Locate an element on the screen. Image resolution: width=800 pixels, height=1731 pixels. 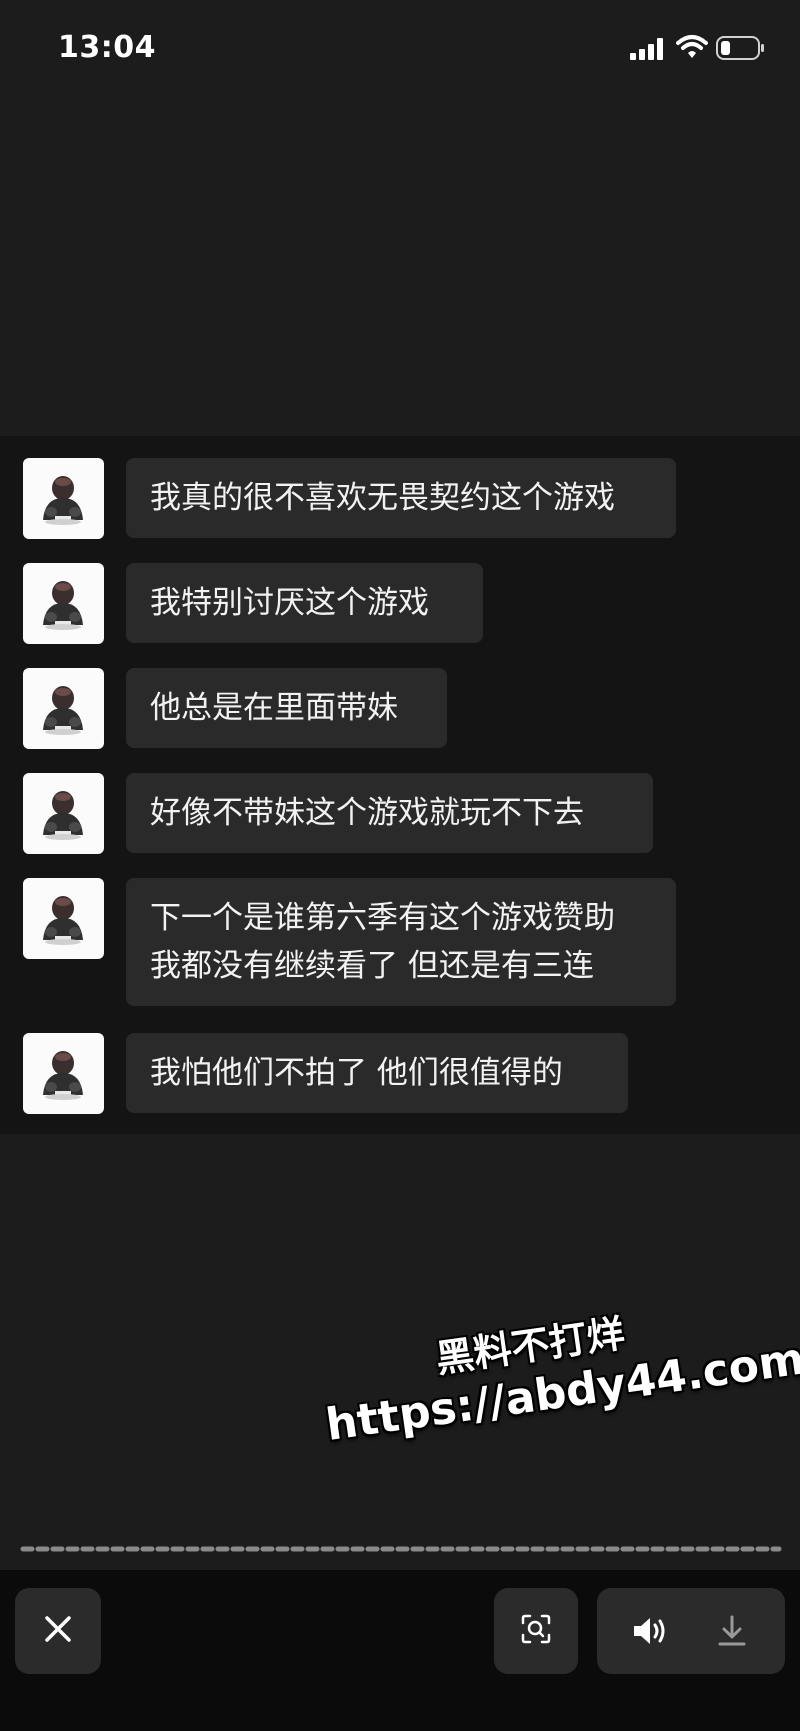
download-icon is located at coordinates (732, 1633).